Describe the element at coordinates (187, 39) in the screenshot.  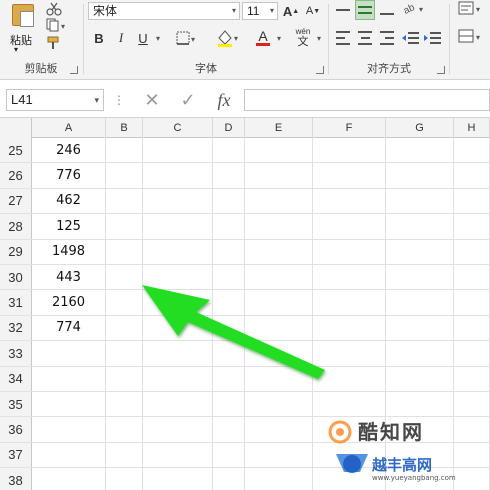
I see `borders-icon: ▾` at that location.